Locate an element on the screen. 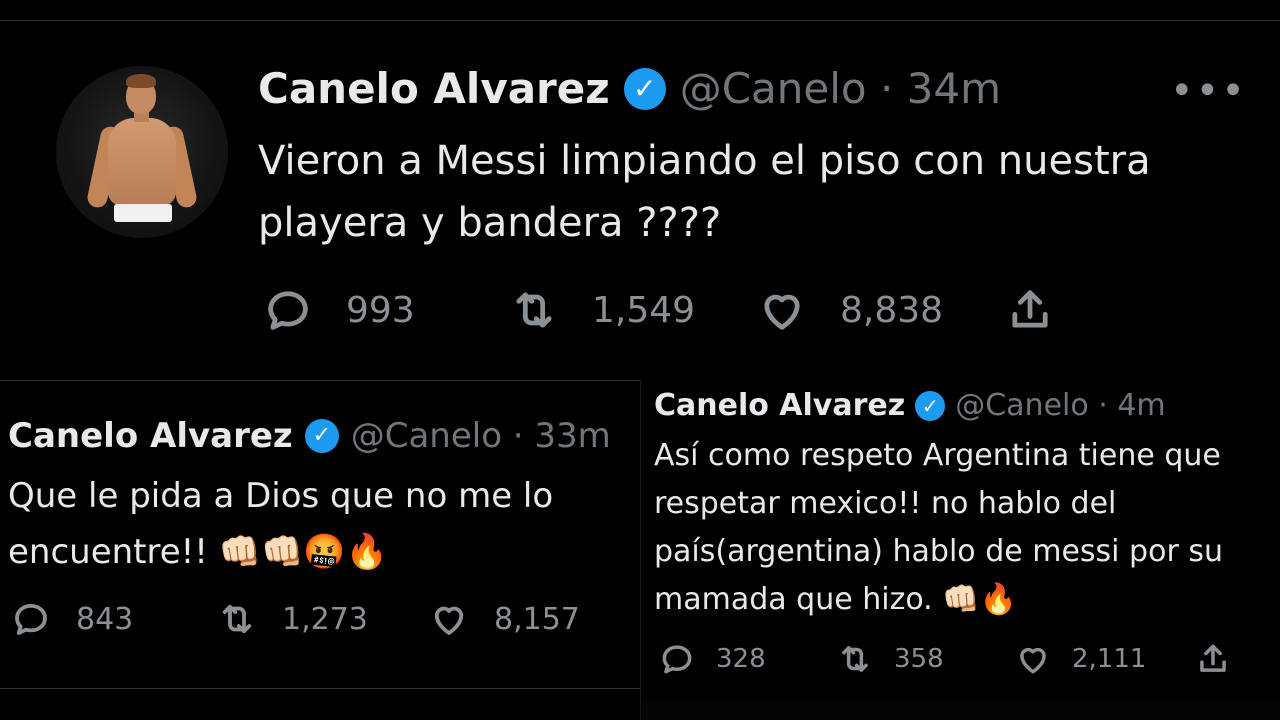 This screenshot has width=1280, height=720. left-tweet-header: Canelo Alvarez ✓ @Canelo · 33m is located at coordinates (322, 436).